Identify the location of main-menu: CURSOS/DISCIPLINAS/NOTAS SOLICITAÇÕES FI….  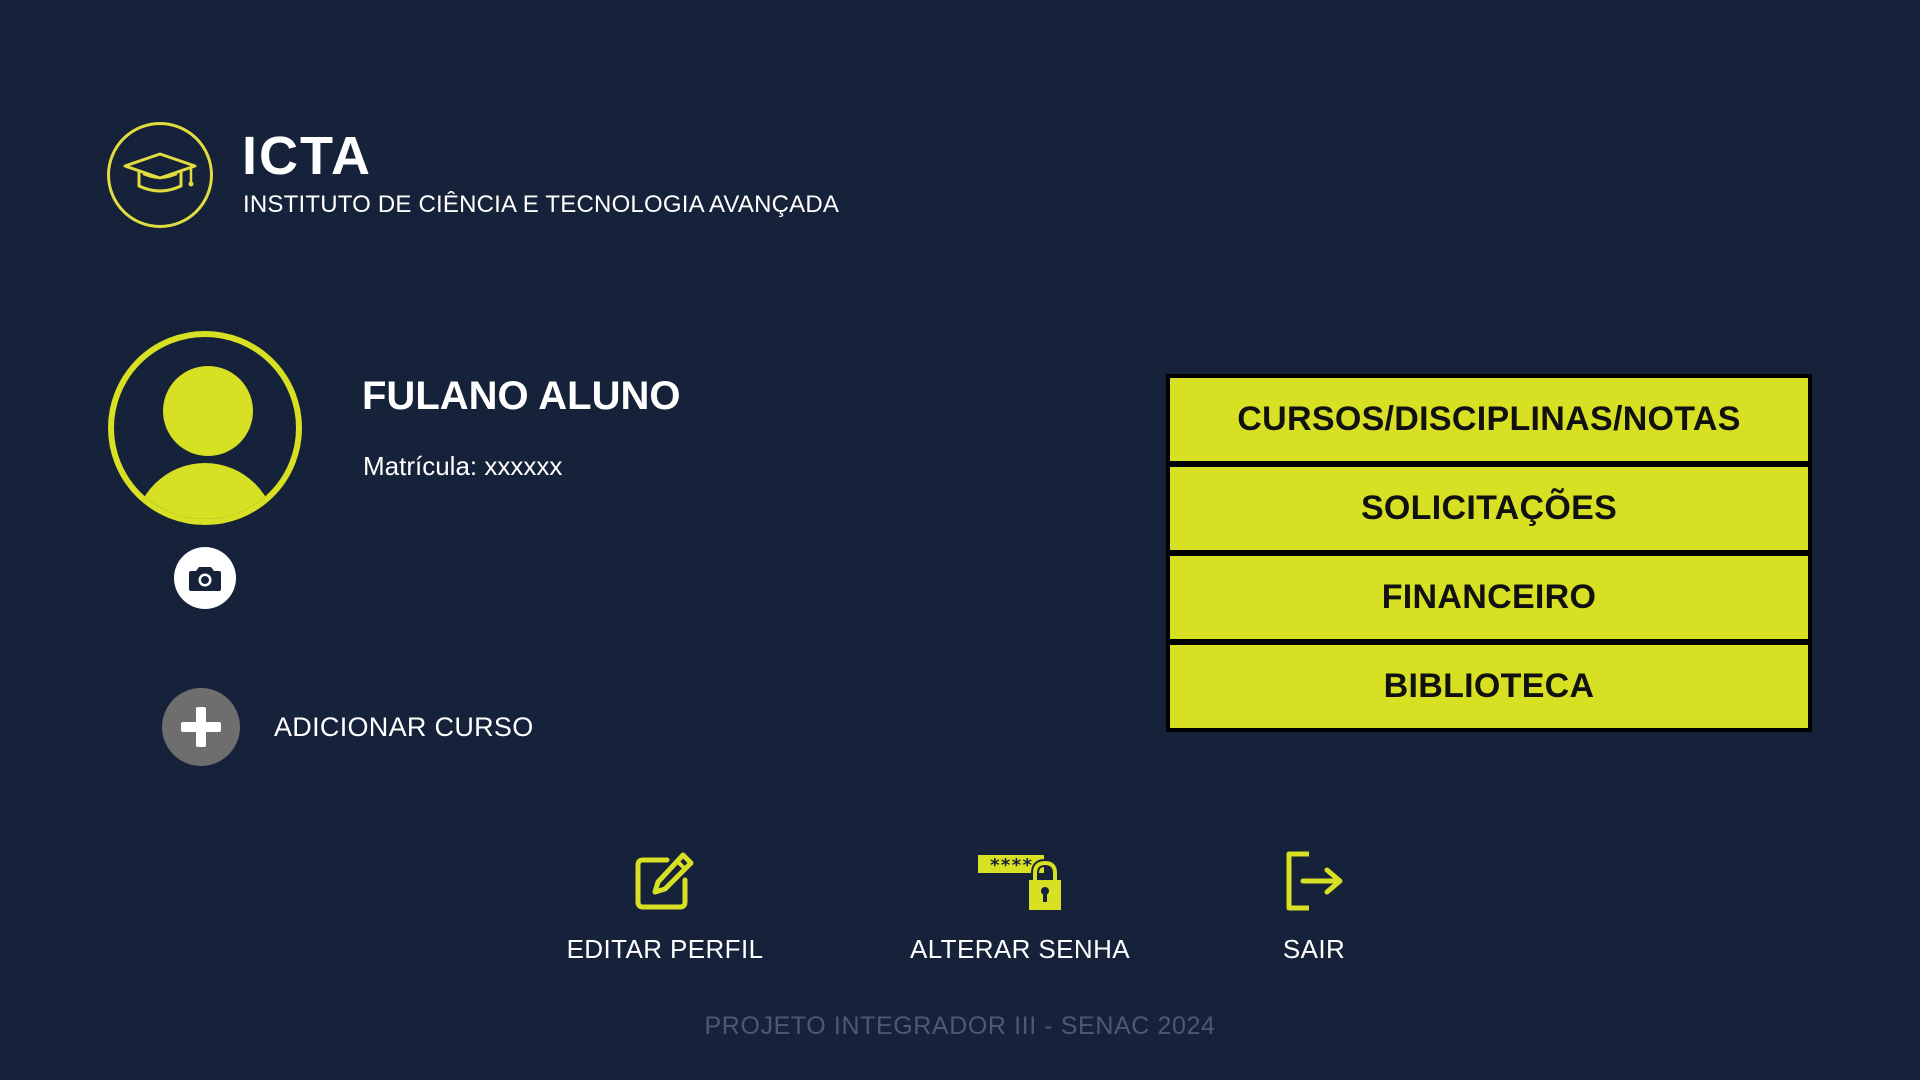
(1489, 553).